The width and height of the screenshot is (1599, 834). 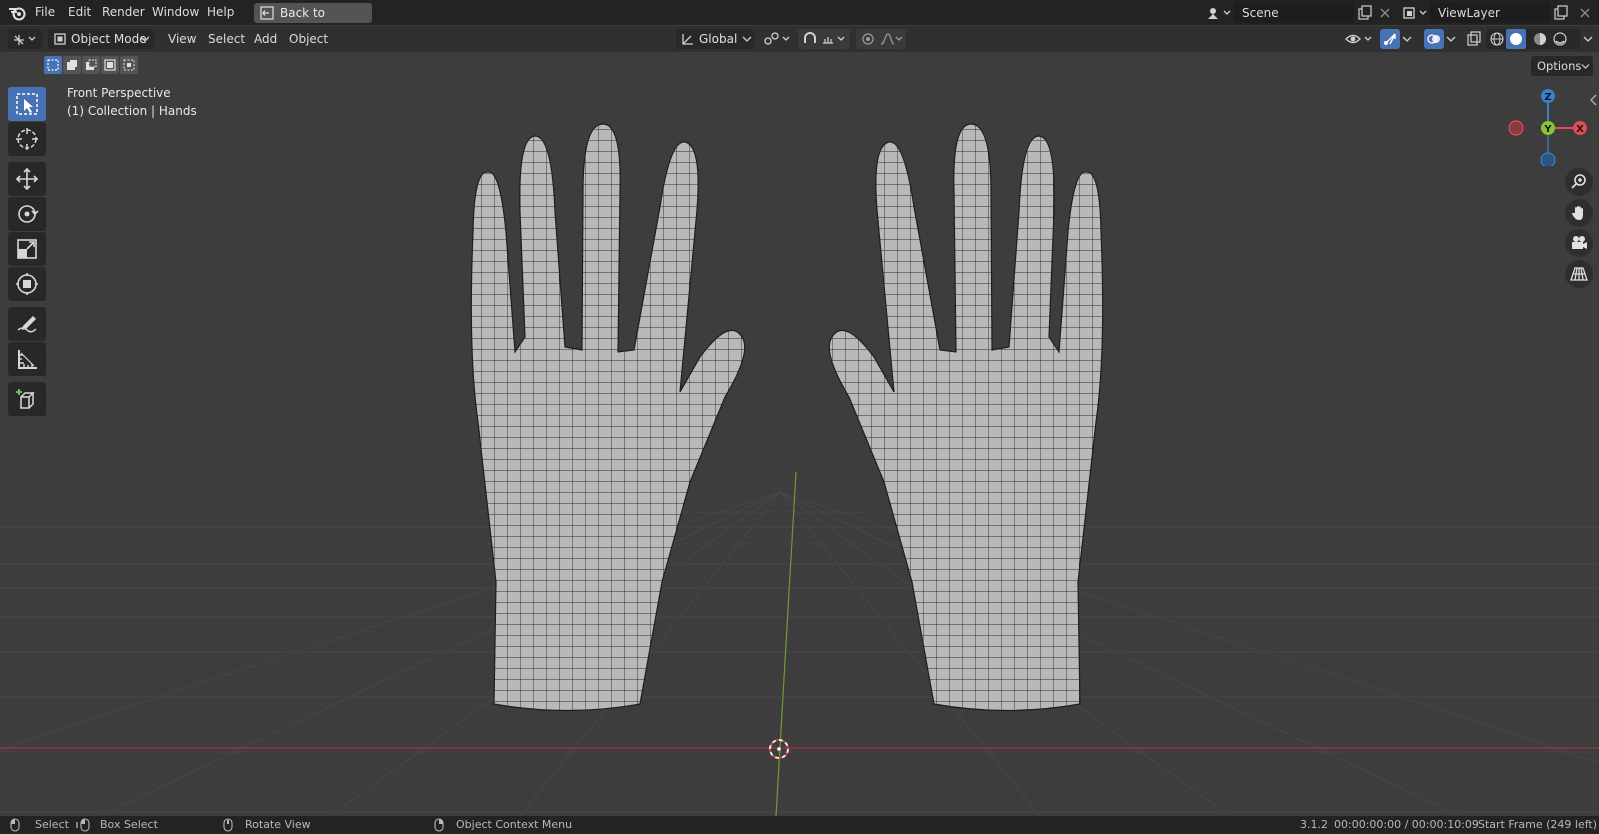 I want to click on snap-increment-icon, so click(x=835, y=39).